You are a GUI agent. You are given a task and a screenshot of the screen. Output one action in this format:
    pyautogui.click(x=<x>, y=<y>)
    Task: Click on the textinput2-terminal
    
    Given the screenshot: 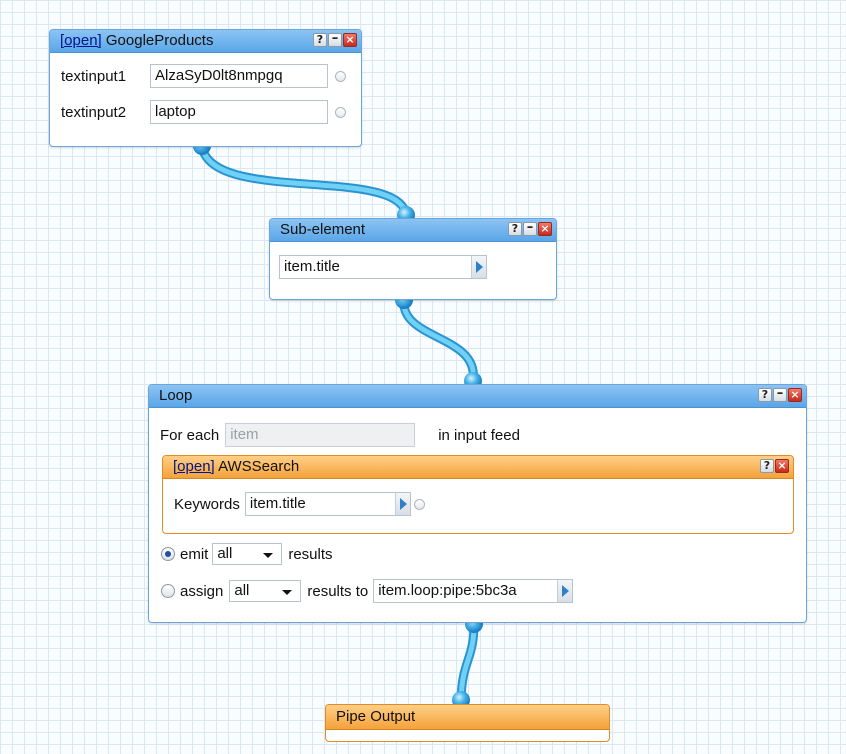 What is the action you would take?
    pyautogui.click(x=340, y=112)
    